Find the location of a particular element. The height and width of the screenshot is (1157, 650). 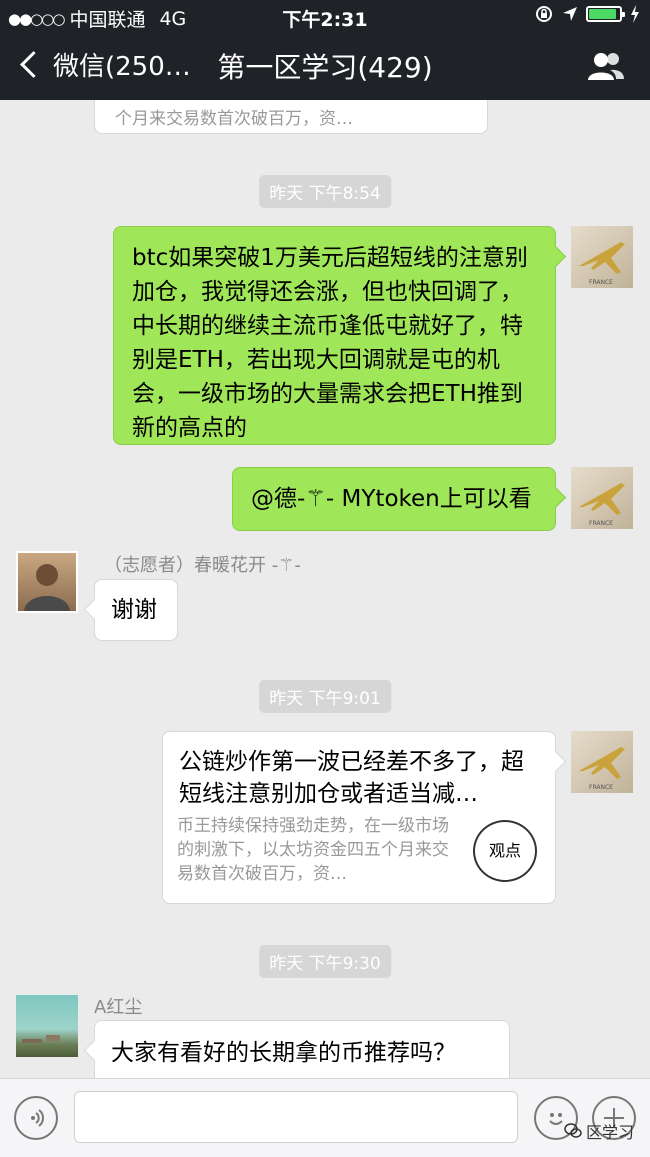

person-photo is located at coordinates (47, 587).